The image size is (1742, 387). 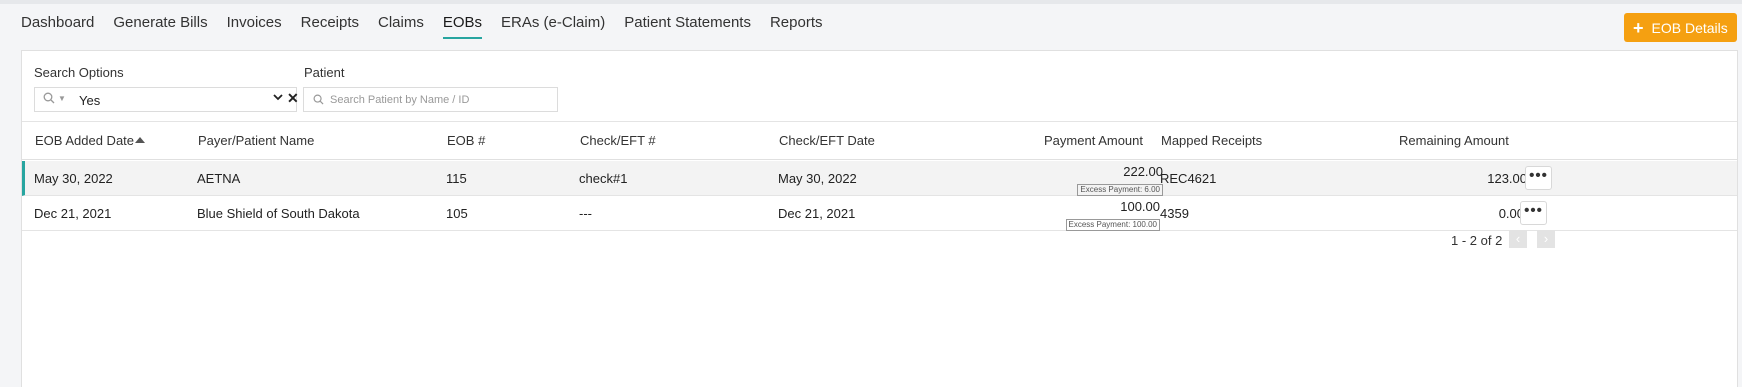 What do you see at coordinates (1518, 239) in the screenshot?
I see `prev-page-button: ‹` at bounding box center [1518, 239].